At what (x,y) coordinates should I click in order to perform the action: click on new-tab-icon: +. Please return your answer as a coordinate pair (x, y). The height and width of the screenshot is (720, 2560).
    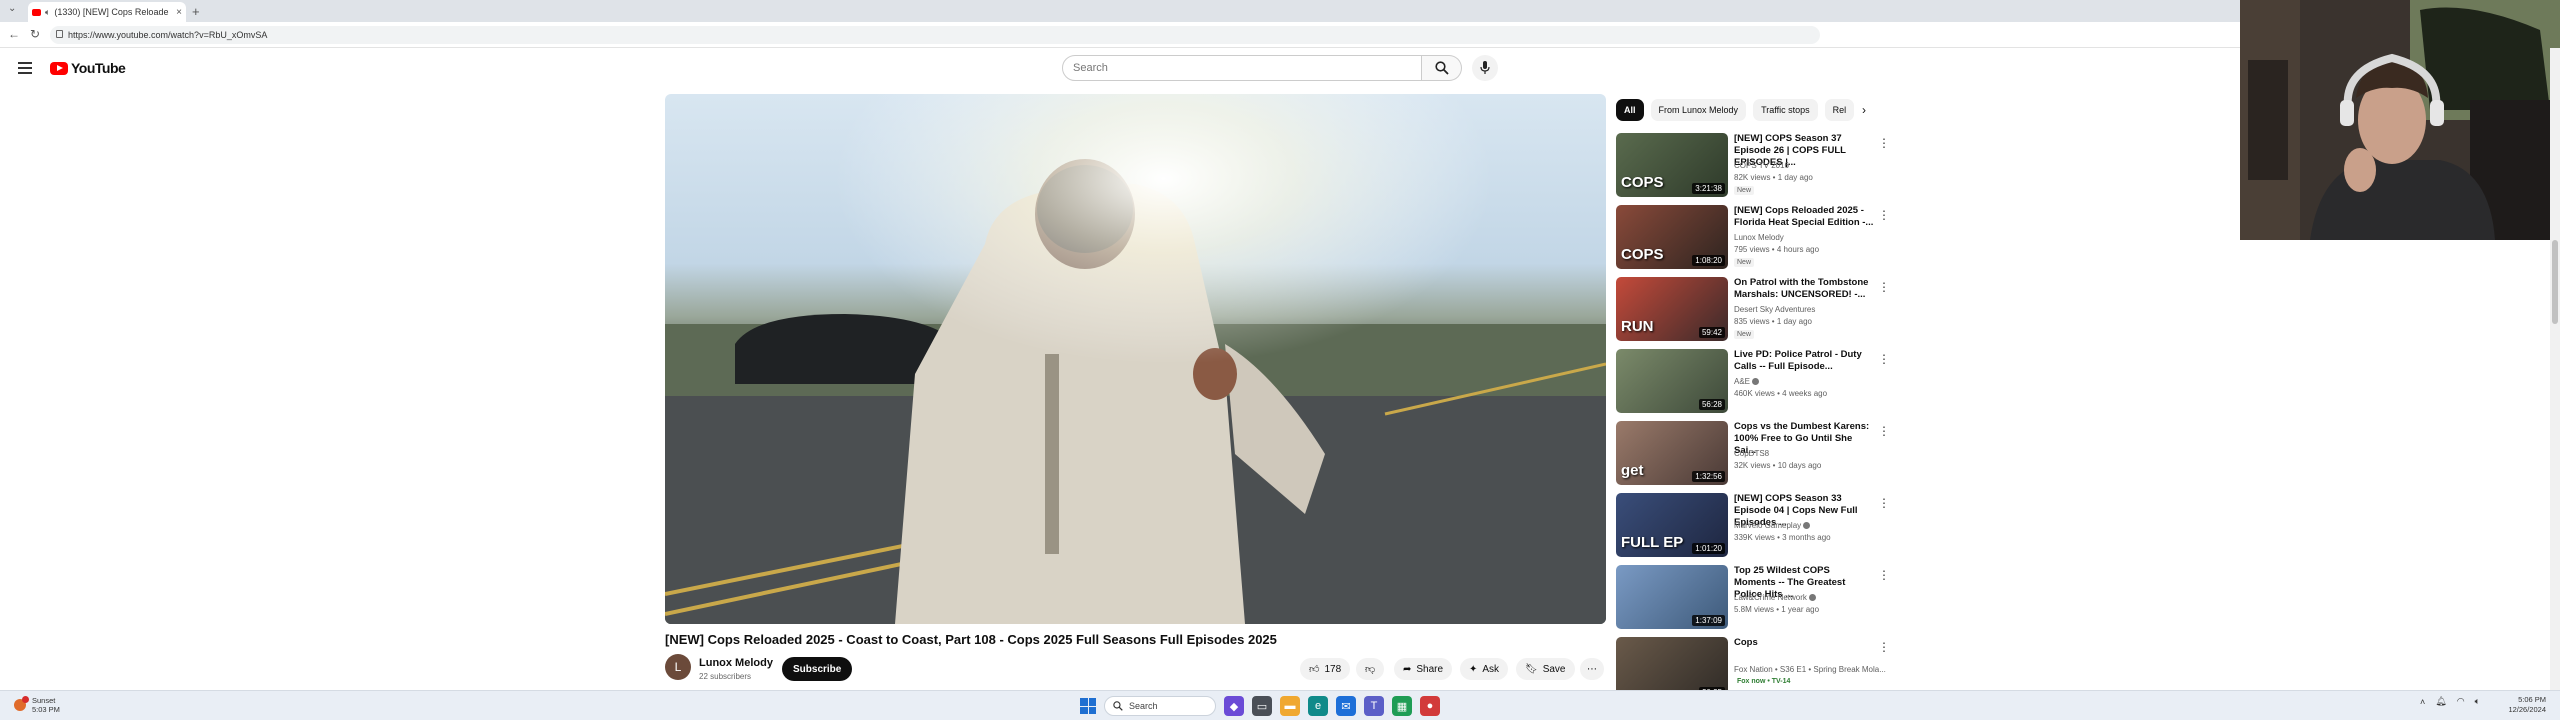
    Looking at the image, I should click on (196, 11).